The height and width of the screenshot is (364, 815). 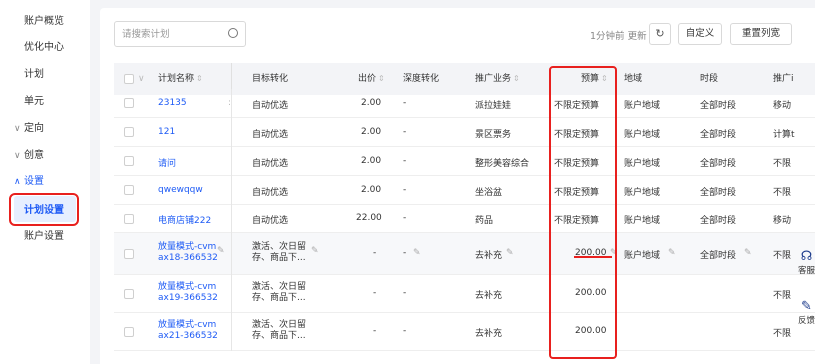 What do you see at coordinates (233, 33) in the screenshot?
I see `search-icon` at bounding box center [233, 33].